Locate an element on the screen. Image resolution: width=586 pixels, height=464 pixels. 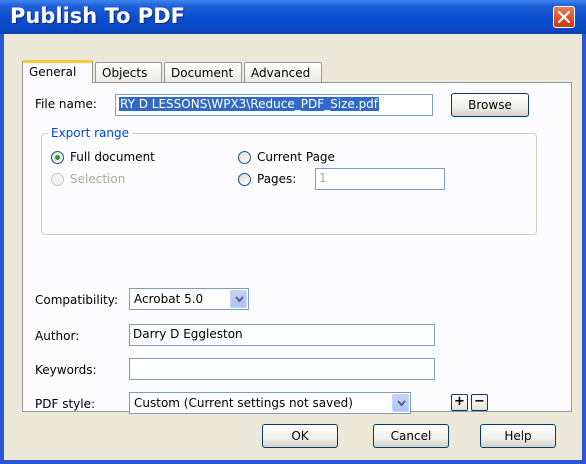
selection-label: Selection is located at coordinates (98, 179).